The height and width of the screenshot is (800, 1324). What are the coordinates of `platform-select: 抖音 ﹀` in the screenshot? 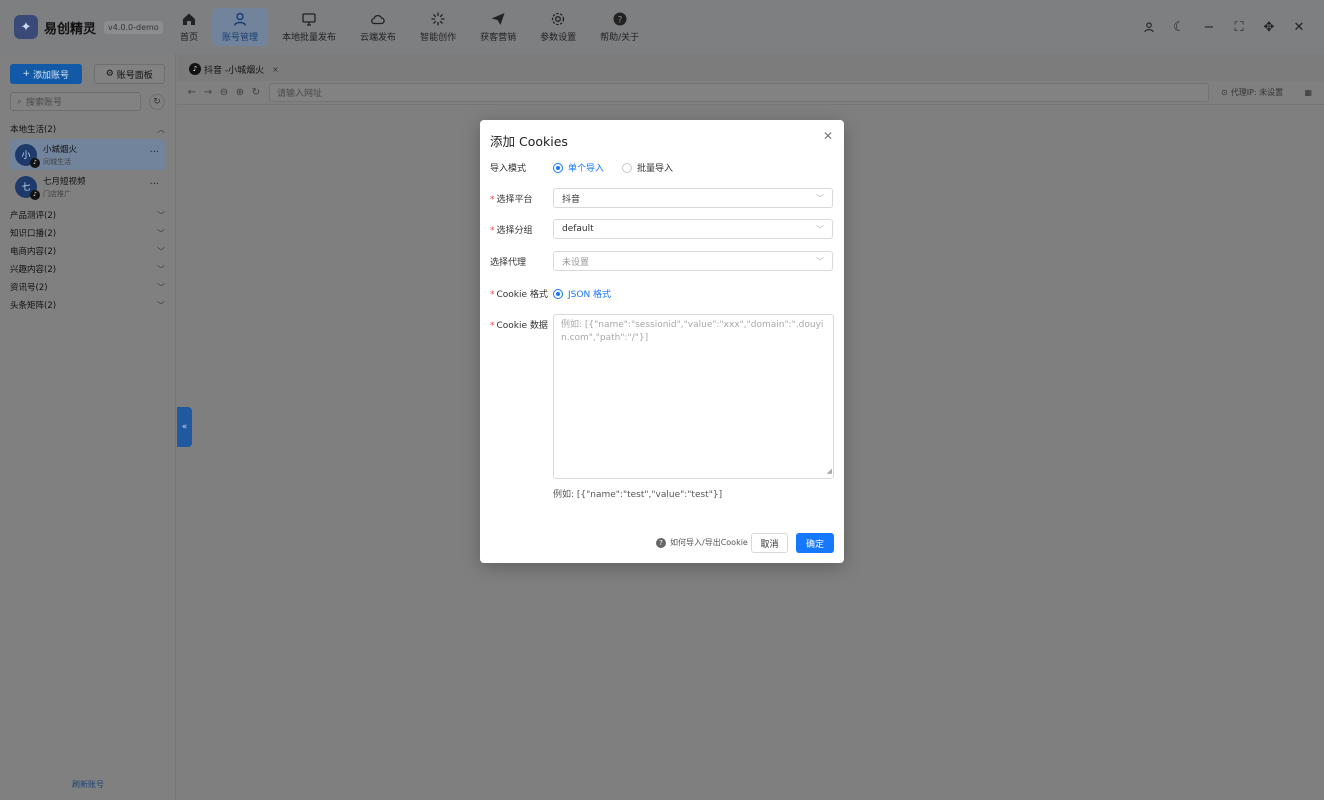 It's located at (693, 198).